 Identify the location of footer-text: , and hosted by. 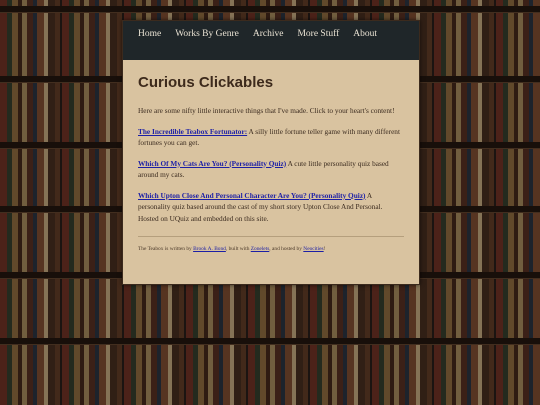
(286, 249).